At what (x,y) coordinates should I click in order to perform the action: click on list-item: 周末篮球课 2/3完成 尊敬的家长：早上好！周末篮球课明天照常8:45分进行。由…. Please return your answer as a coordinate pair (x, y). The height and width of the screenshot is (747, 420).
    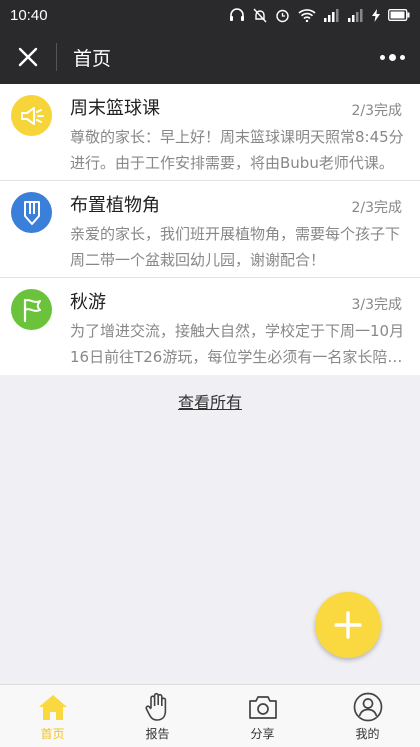
    Looking at the image, I should click on (210, 132).